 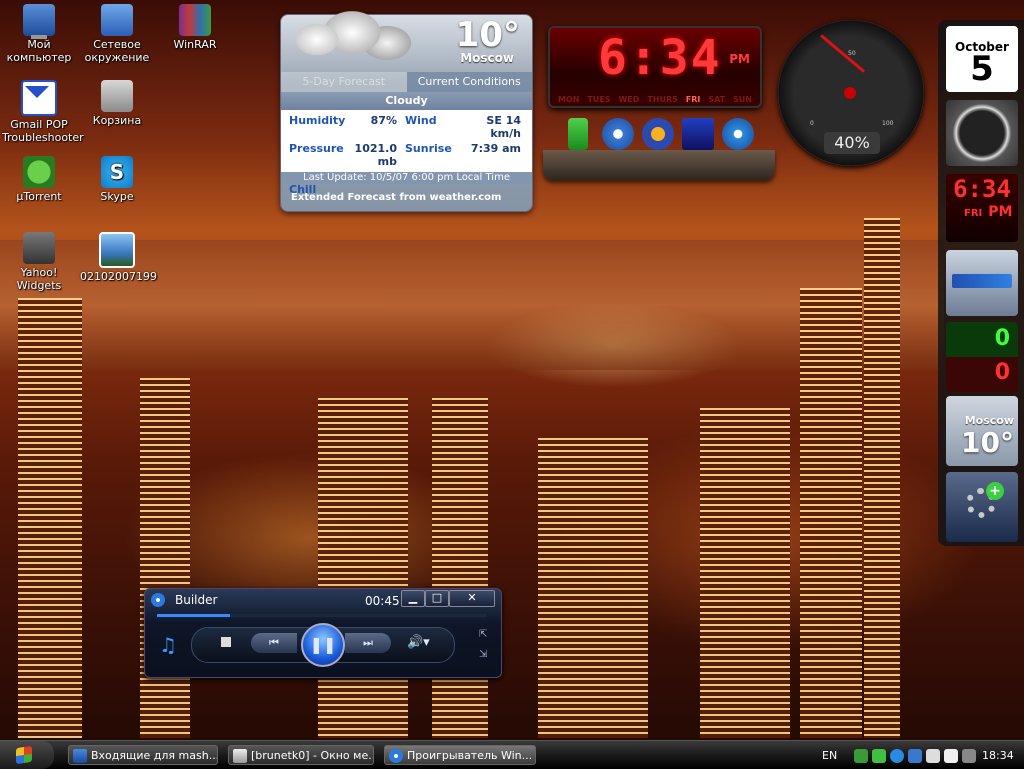 I want to click on sunrise-value: 7:39 am, so click(x=495, y=148).